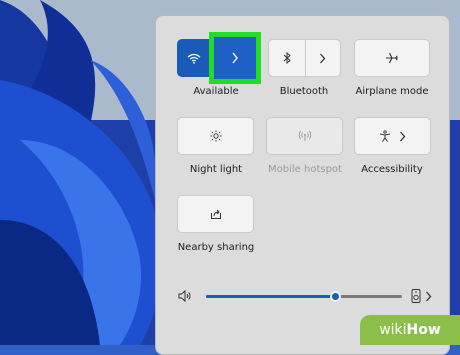 Image resolution: width=460 pixels, height=355 pixels. I want to click on volume-slider, so click(304, 296).